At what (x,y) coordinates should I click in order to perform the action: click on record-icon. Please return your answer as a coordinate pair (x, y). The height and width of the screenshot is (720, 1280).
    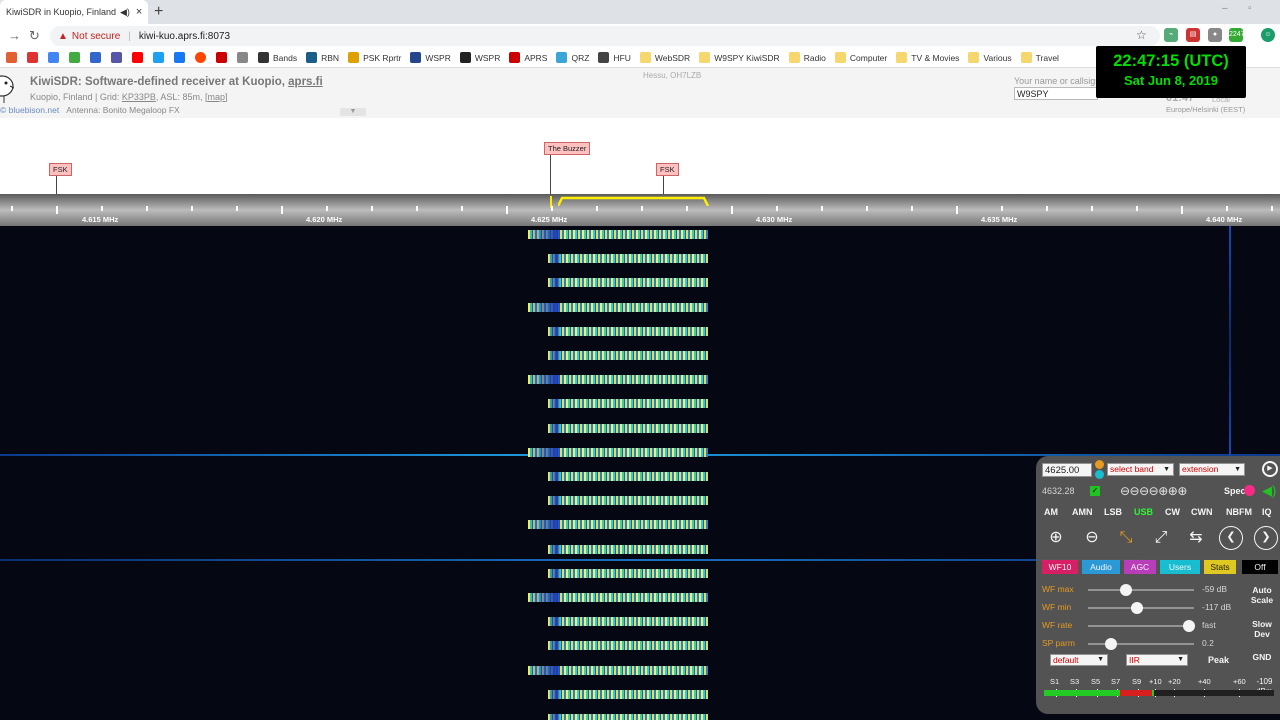
    Looking at the image, I should click on (1249, 490).